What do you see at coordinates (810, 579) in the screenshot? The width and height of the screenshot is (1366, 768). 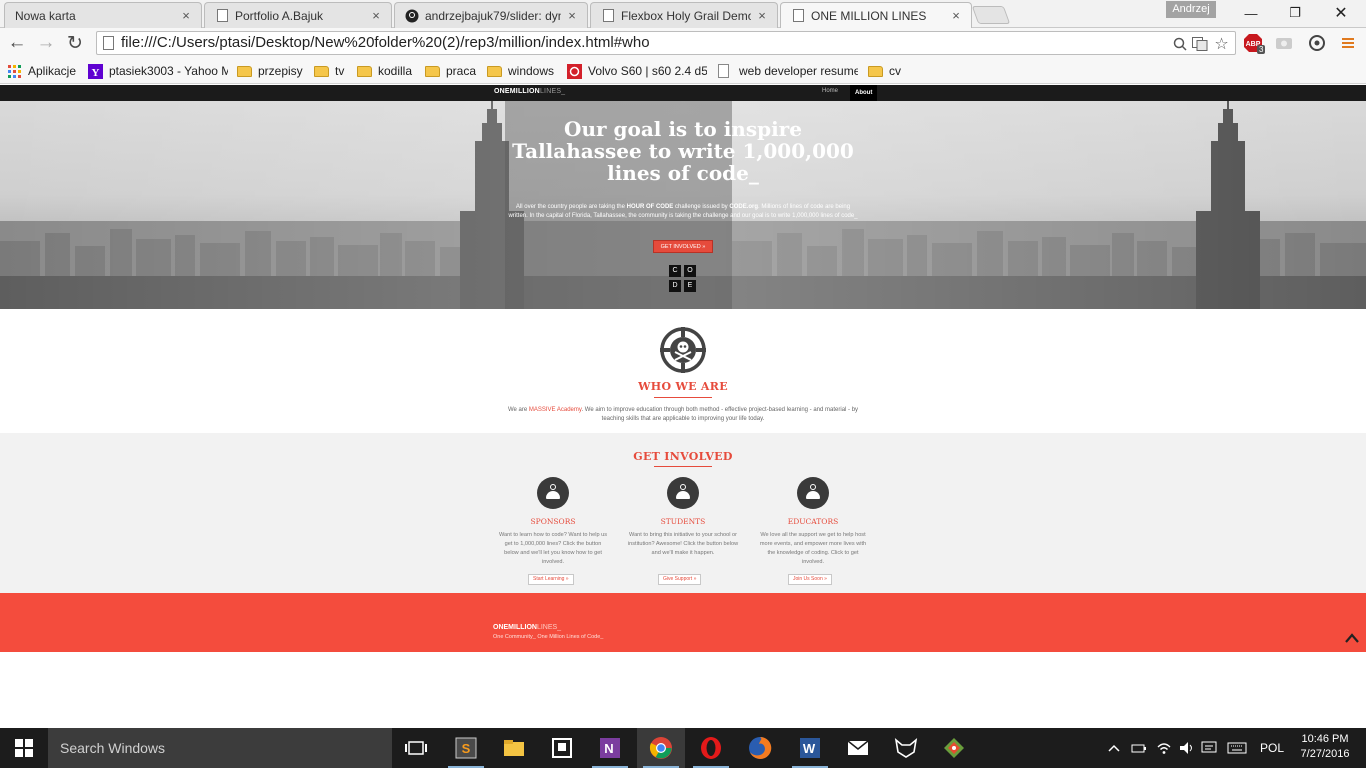 I see `join-us-soon-button: Join Us Soon »` at bounding box center [810, 579].